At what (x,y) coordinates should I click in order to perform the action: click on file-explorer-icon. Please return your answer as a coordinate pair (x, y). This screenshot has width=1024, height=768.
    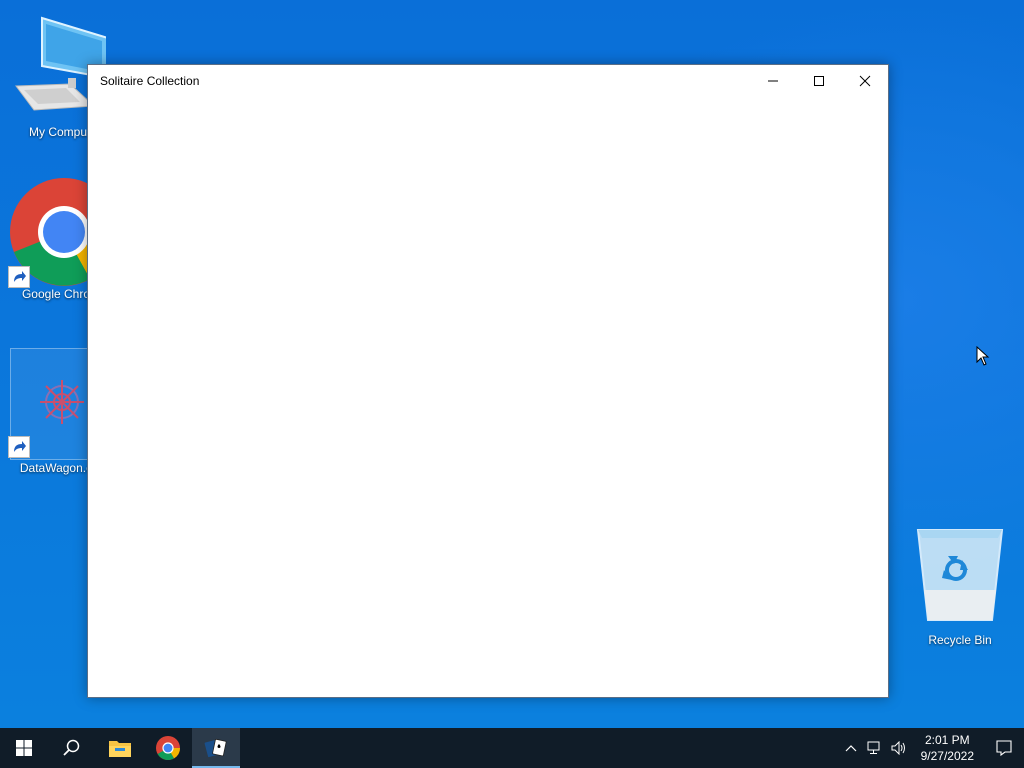
    Looking at the image, I should click on (120, 749).